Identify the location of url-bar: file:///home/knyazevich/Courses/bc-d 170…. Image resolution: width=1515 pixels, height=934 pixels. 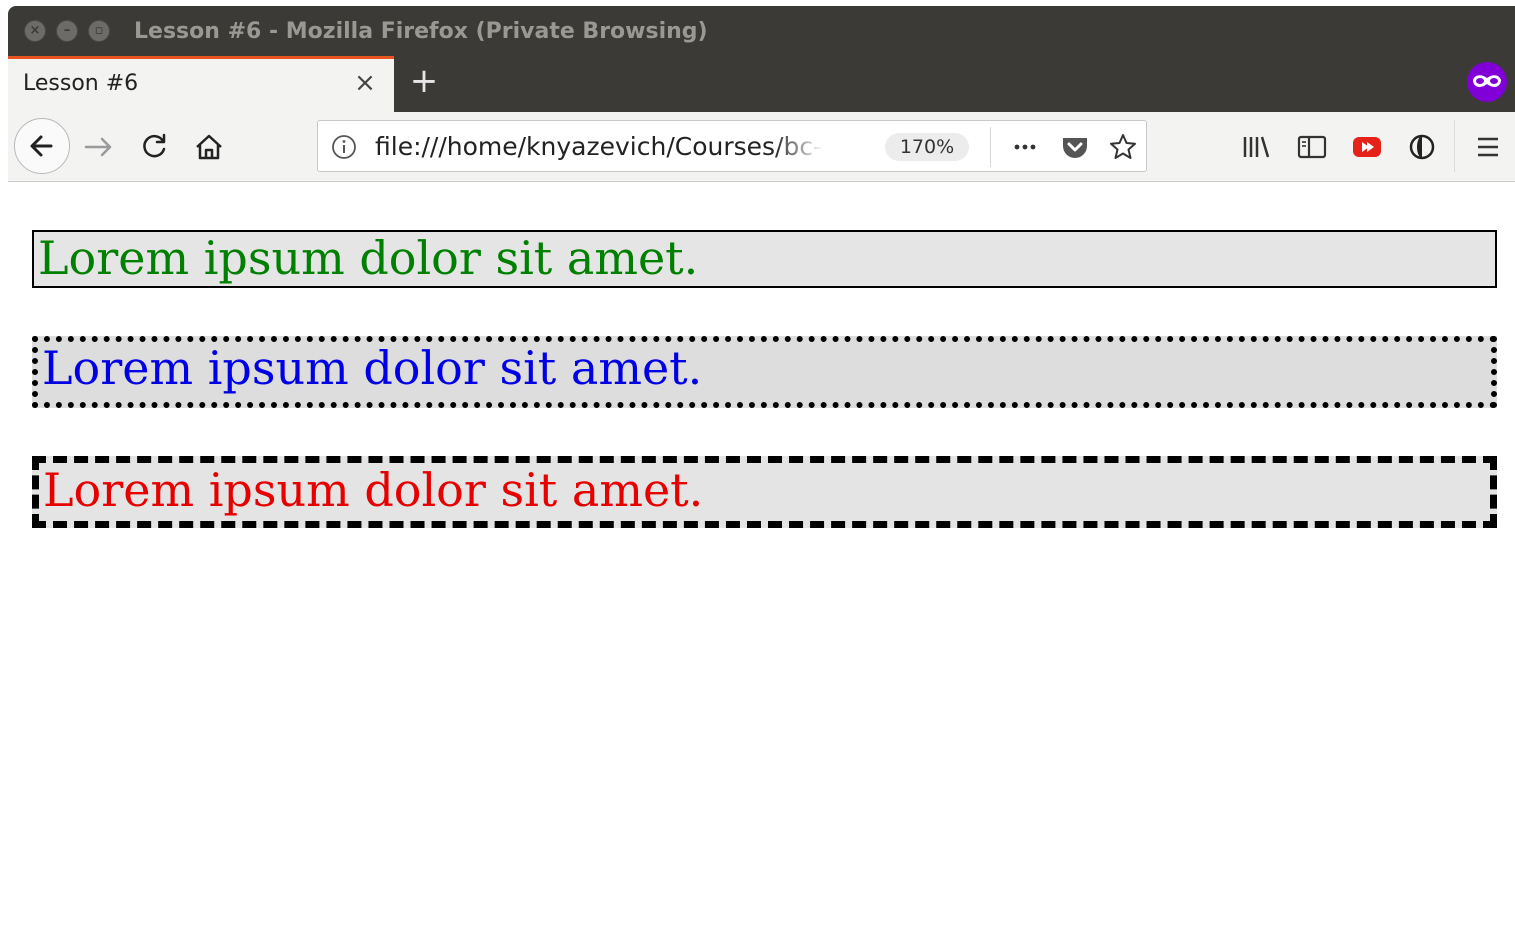
(732, 146).